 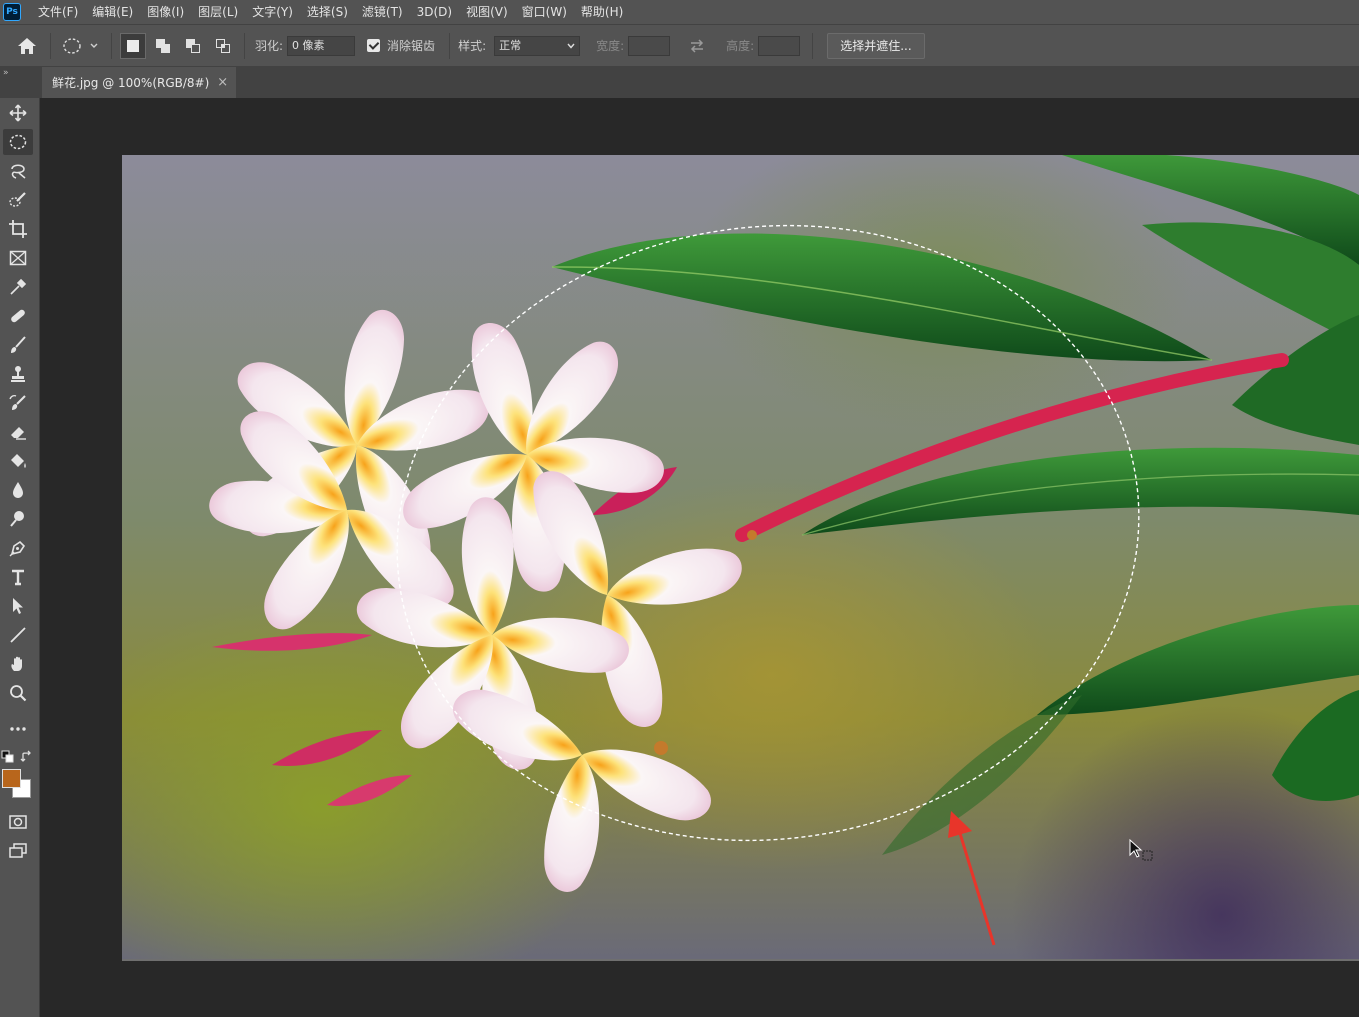 I want to click on elliptical-marquee-icon, so click(x=18, y=142).